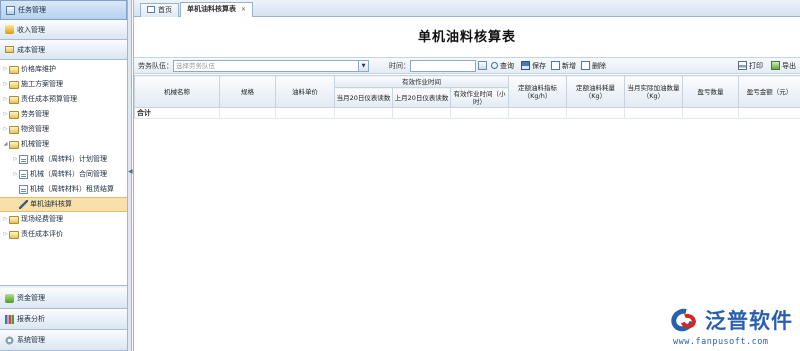  Describe the element at coordinates (563, 66) in the screenshot. I see `add-button: 新增` at that location.